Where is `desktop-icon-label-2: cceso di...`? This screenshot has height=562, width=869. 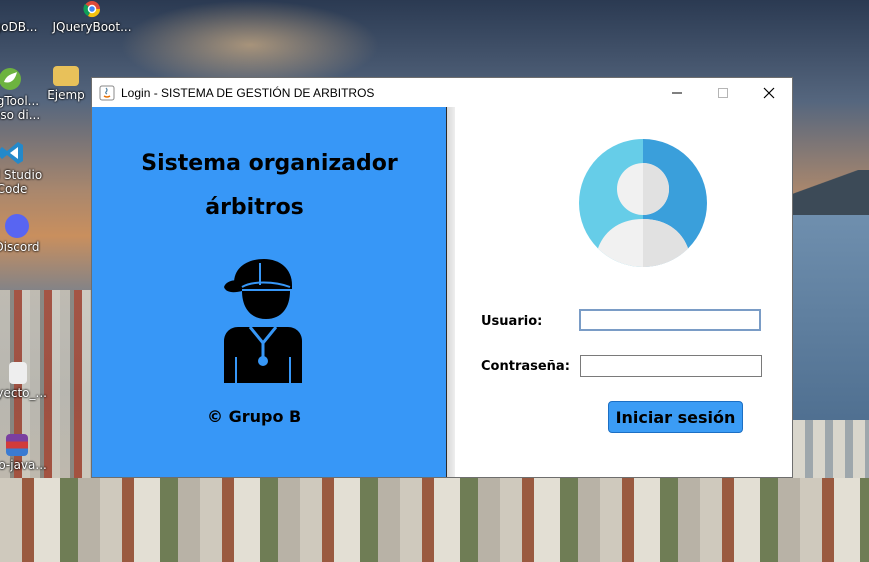
desktop-icon-label-2: cceso di... is located at coordinates (20, 115).